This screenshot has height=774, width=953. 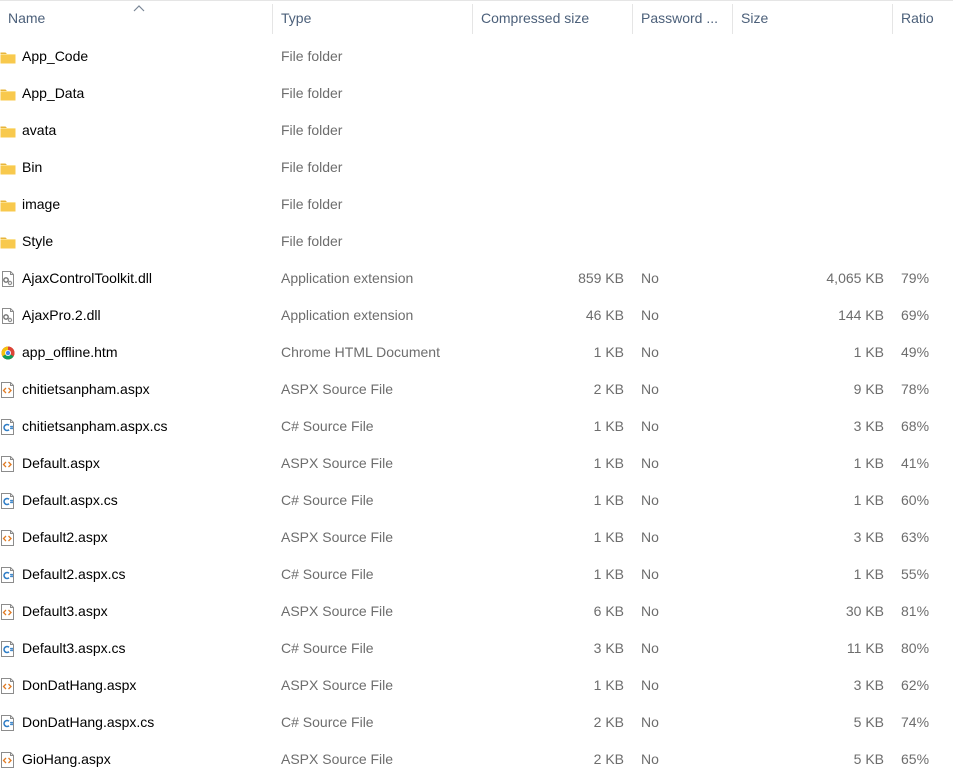 What do you see at coordinates (915, 500) in the screenshot?
I see `cell-ratio: 60%` at bounding box center [915, 500].